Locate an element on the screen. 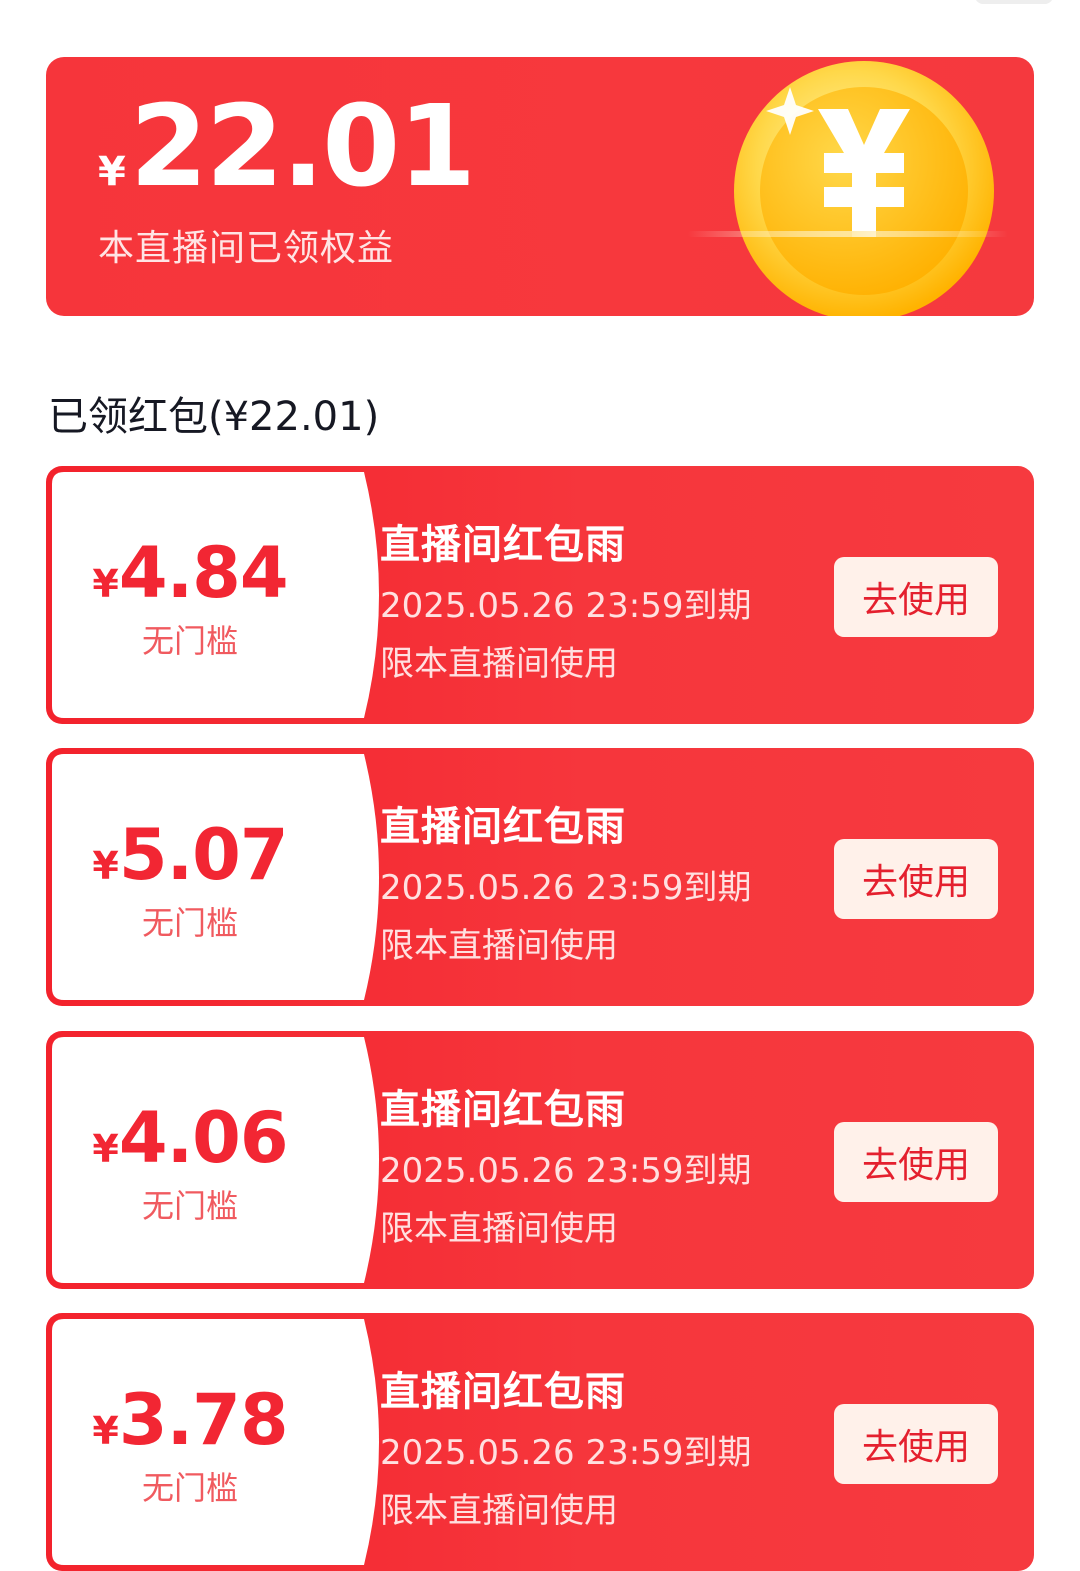  coupon-price: ¥5.07 is located at coordinates (190, 855).